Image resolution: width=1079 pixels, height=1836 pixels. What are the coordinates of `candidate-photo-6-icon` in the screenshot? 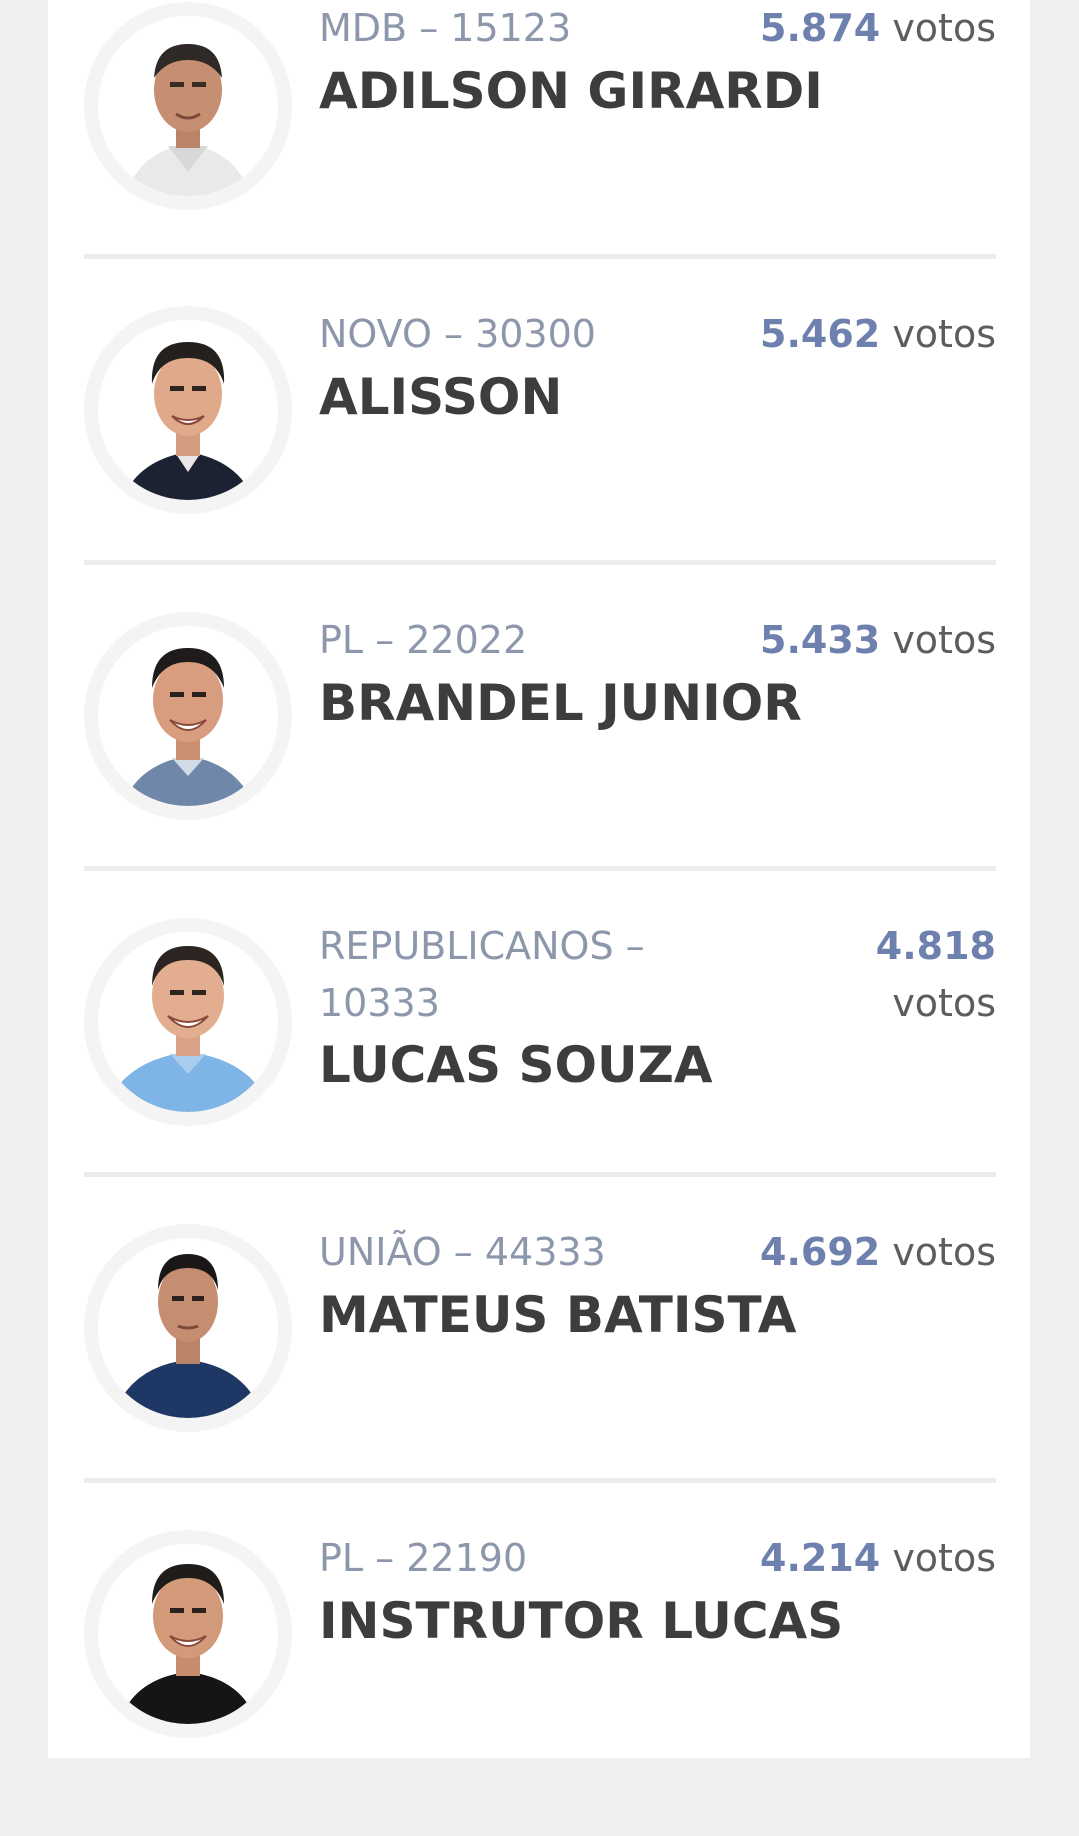 It's located at (188, 1634).